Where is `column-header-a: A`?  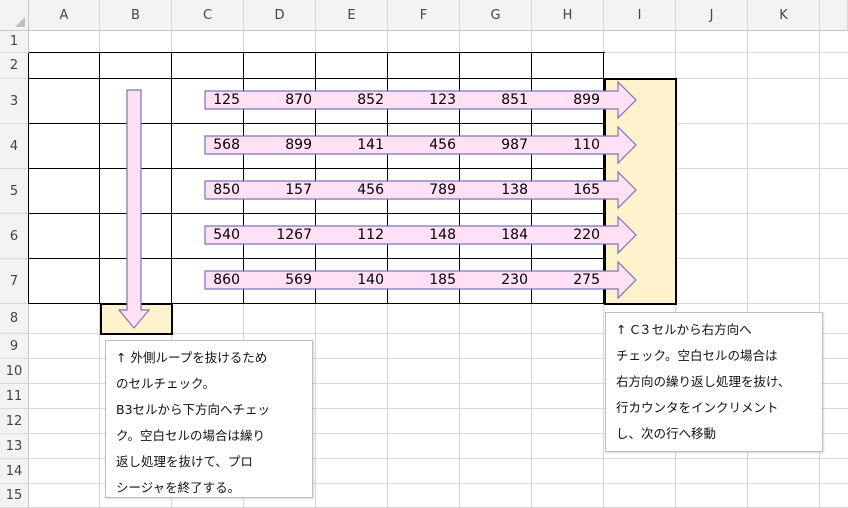 column-header-a: A is located at coordinates (64, 15).